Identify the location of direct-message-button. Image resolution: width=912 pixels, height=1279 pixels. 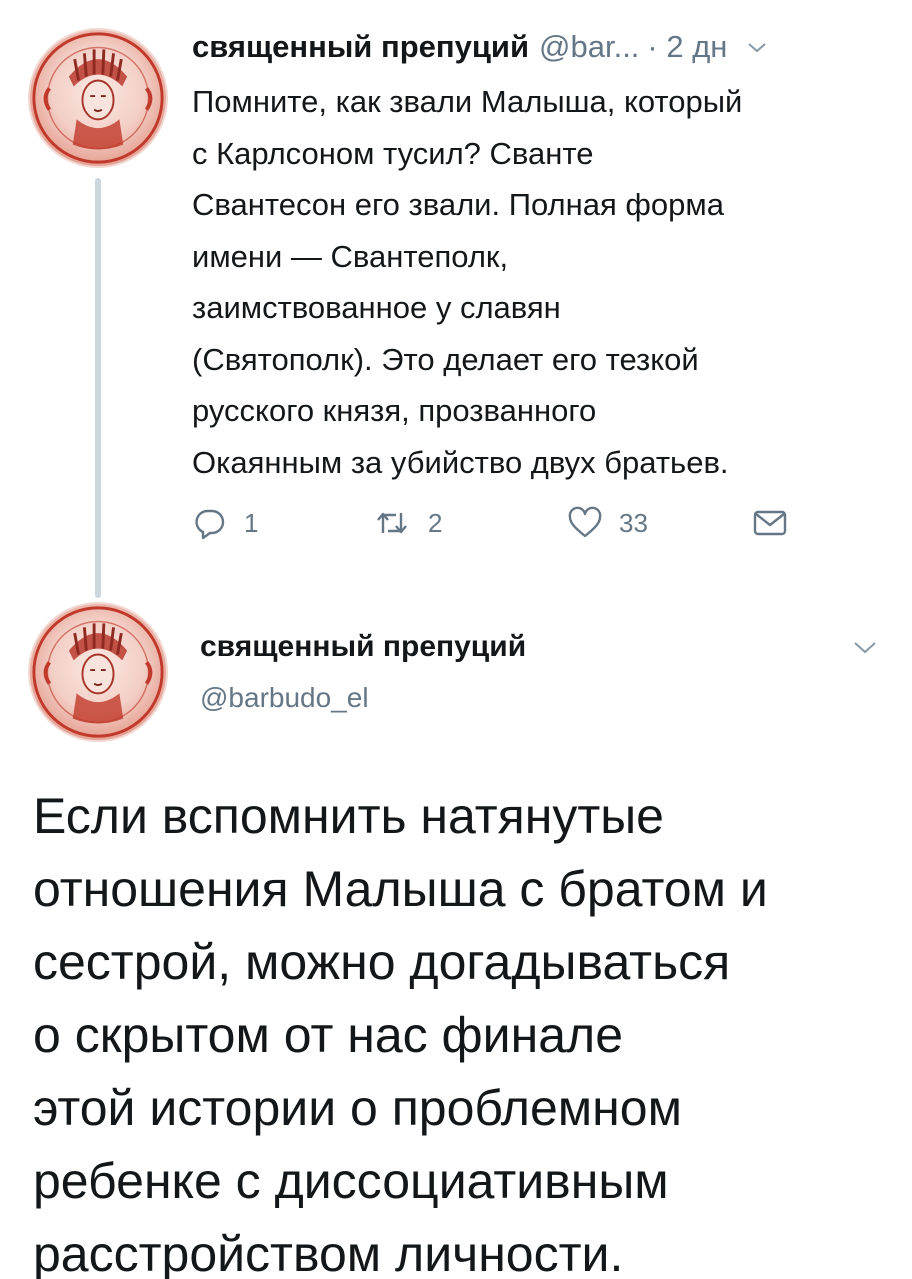
(770, 523).